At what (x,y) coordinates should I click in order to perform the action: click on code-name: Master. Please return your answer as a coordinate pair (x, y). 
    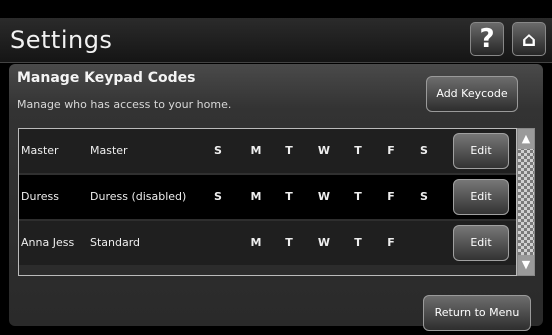
    Looking at the image, I should click on (40, 150).